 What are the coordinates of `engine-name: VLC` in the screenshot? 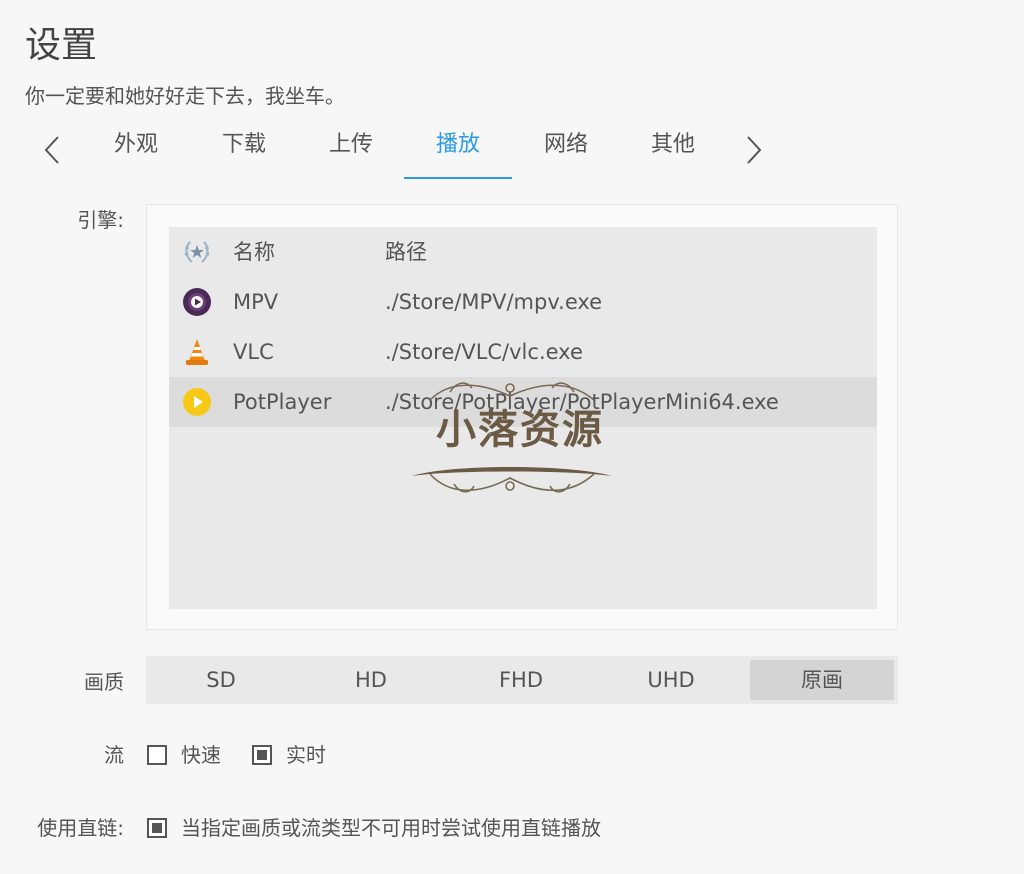 It's located at (253, 352).